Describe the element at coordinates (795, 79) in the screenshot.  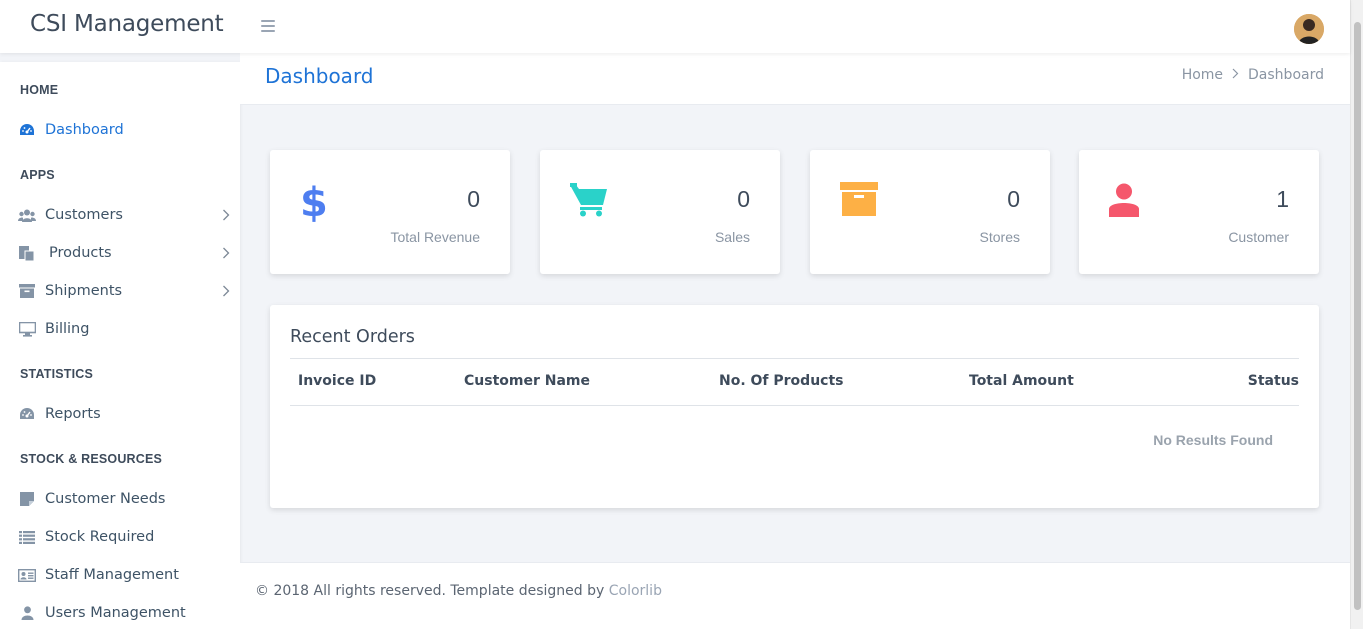
I see `page-header: Dashboard Home Dashboard` at that location.